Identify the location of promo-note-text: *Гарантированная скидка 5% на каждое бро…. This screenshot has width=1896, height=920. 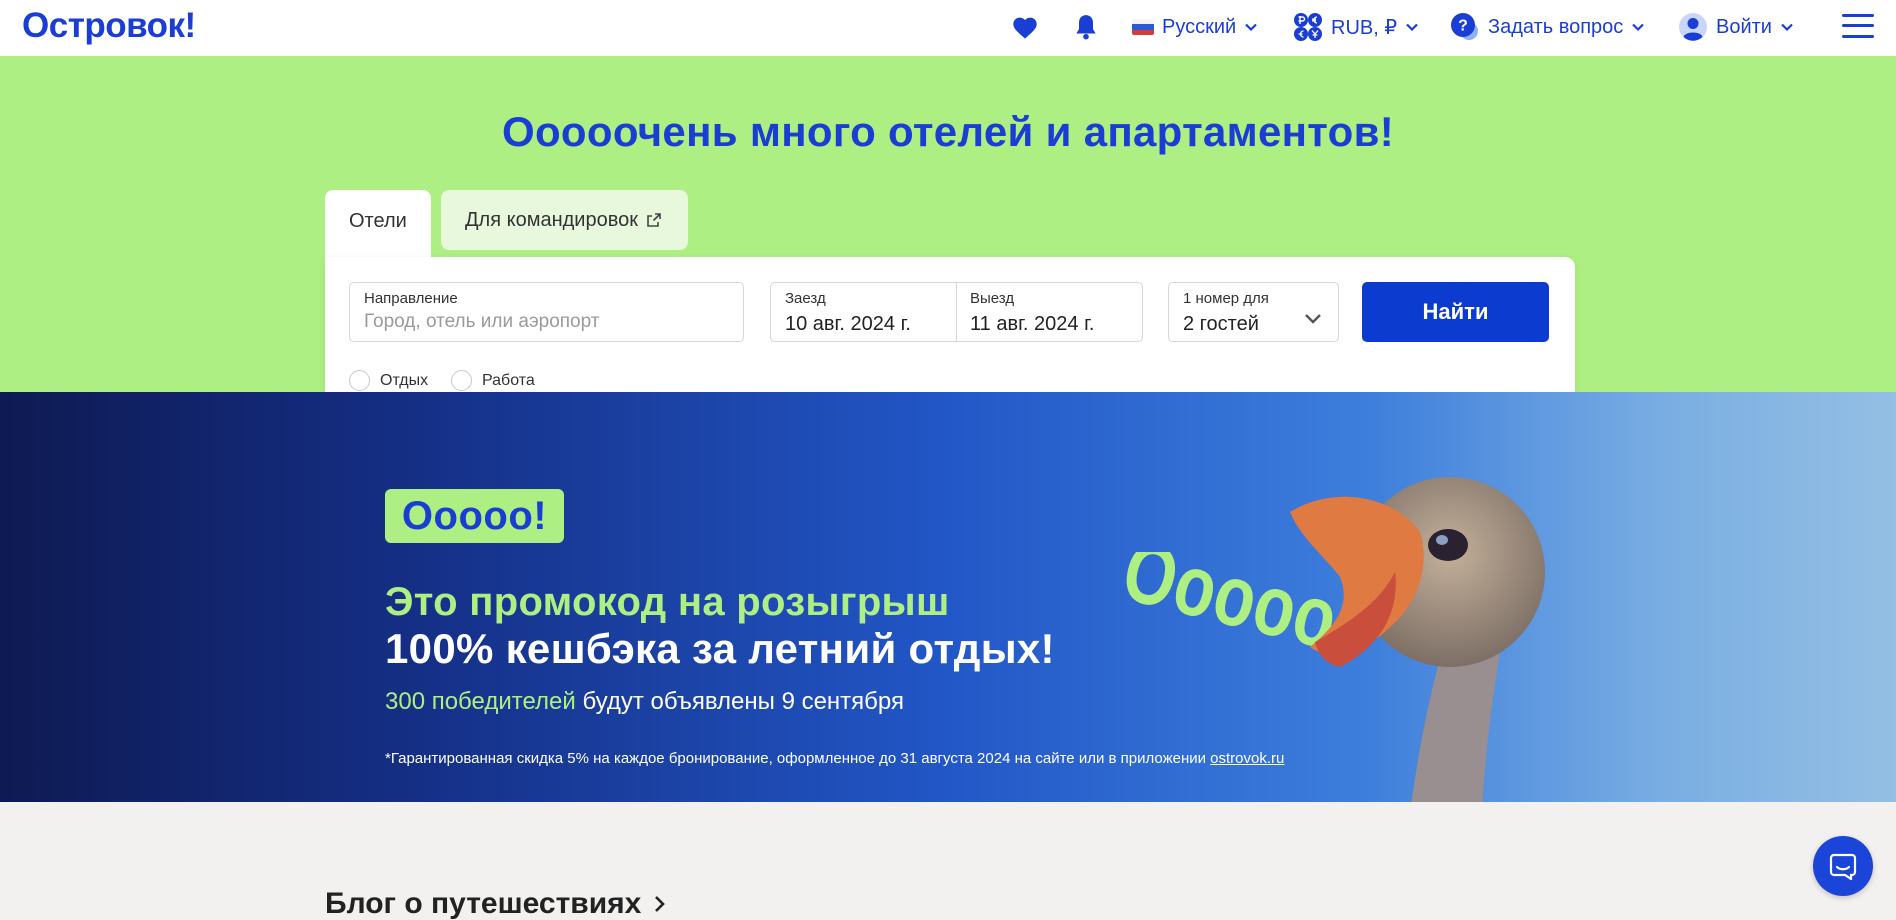
(798, 758).